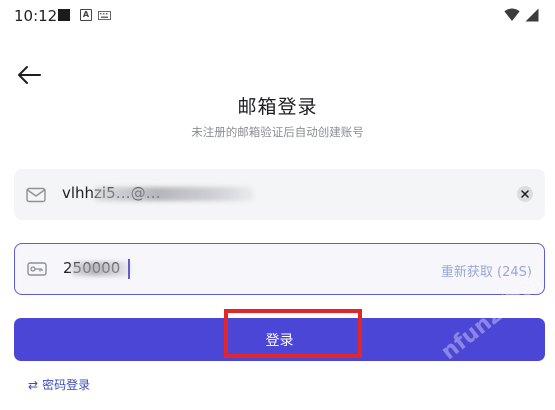 The image size is (555, 410). Describe the element at coordinates (279, 269) in the screenshot. I see `verification-code-field: 重新获取 (24S)` at that location.